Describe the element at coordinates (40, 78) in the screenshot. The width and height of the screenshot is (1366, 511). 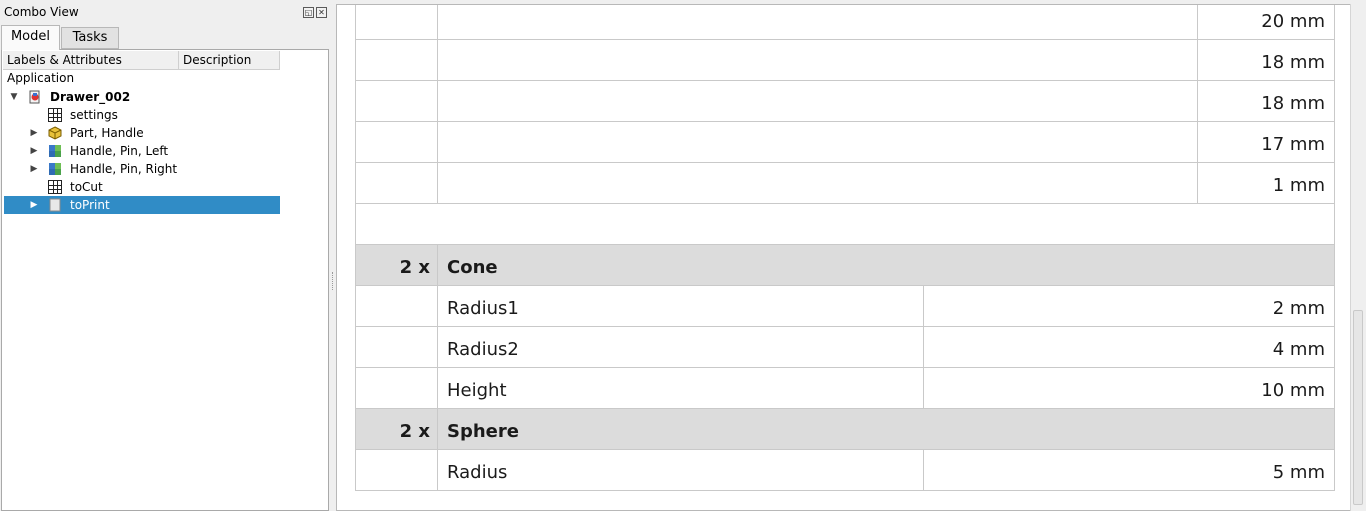
I see `tree-root-application: Application` at that location.